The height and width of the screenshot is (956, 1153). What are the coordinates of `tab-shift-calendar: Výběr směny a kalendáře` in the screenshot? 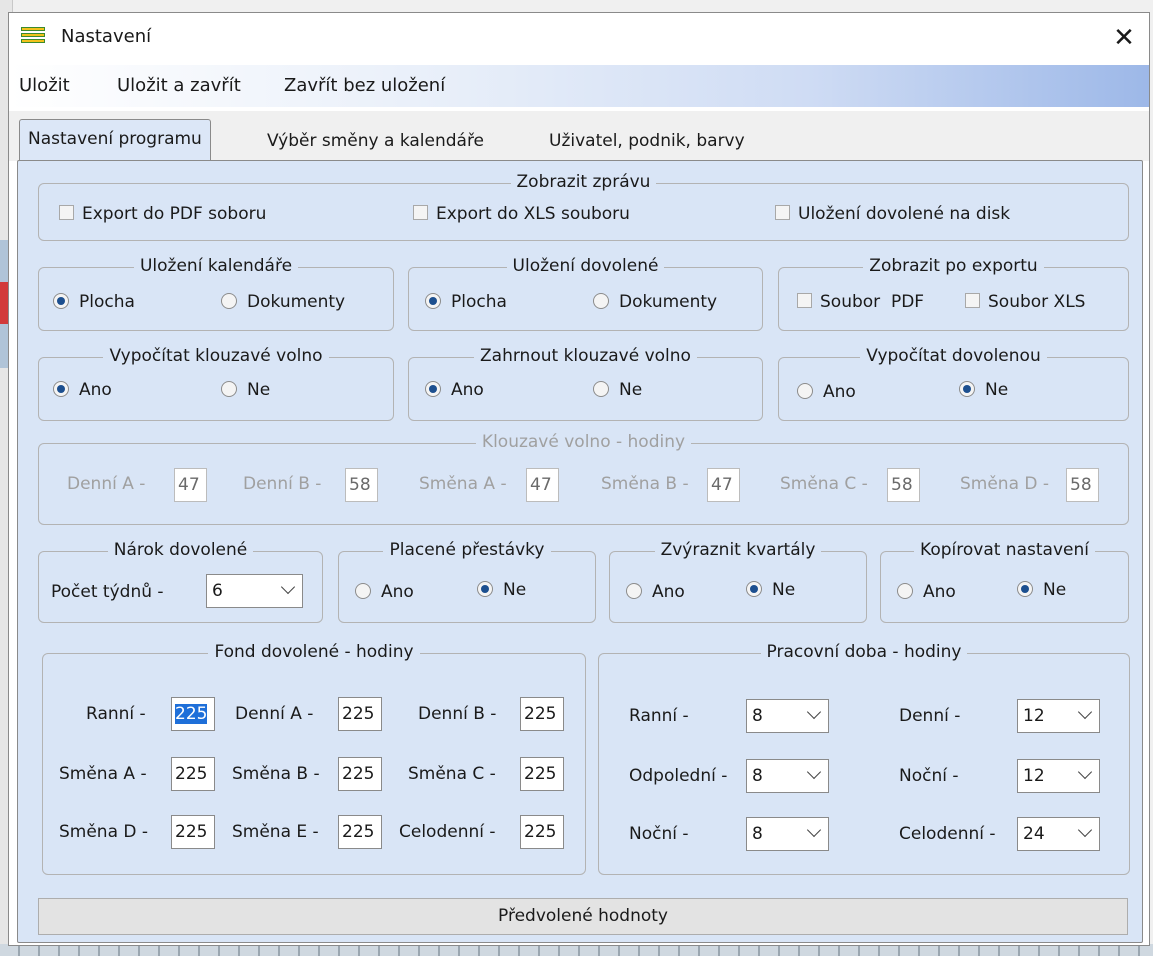 It's located at (375, 142).